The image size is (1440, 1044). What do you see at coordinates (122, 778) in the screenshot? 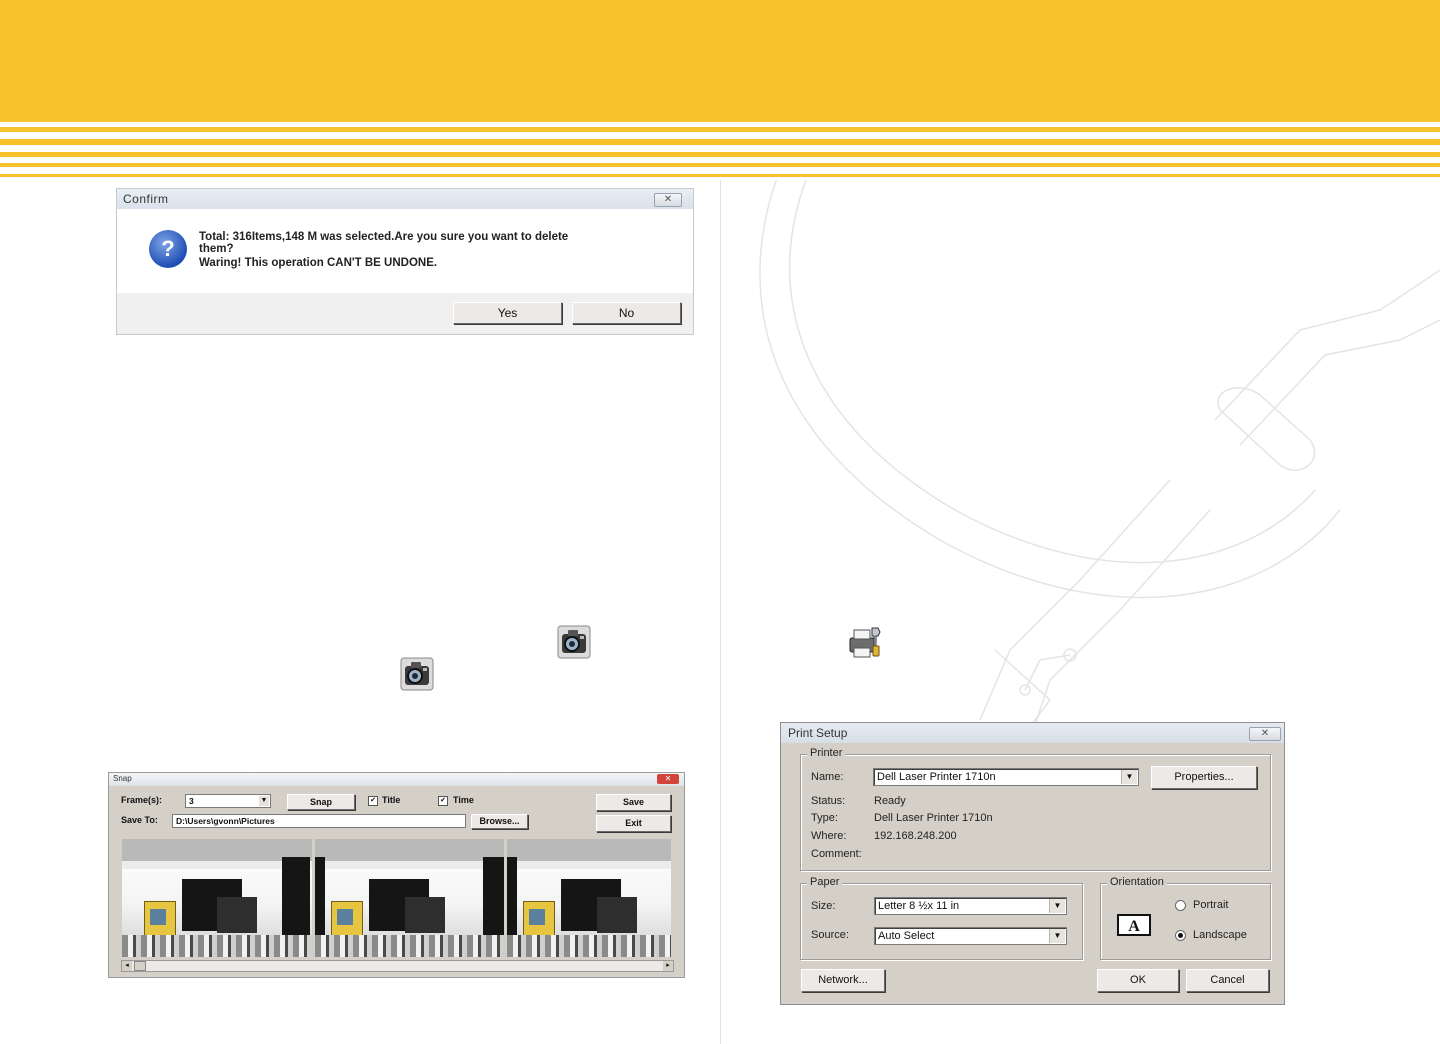
I see `dialog-title: Snap` at bounding box center [122, 778].